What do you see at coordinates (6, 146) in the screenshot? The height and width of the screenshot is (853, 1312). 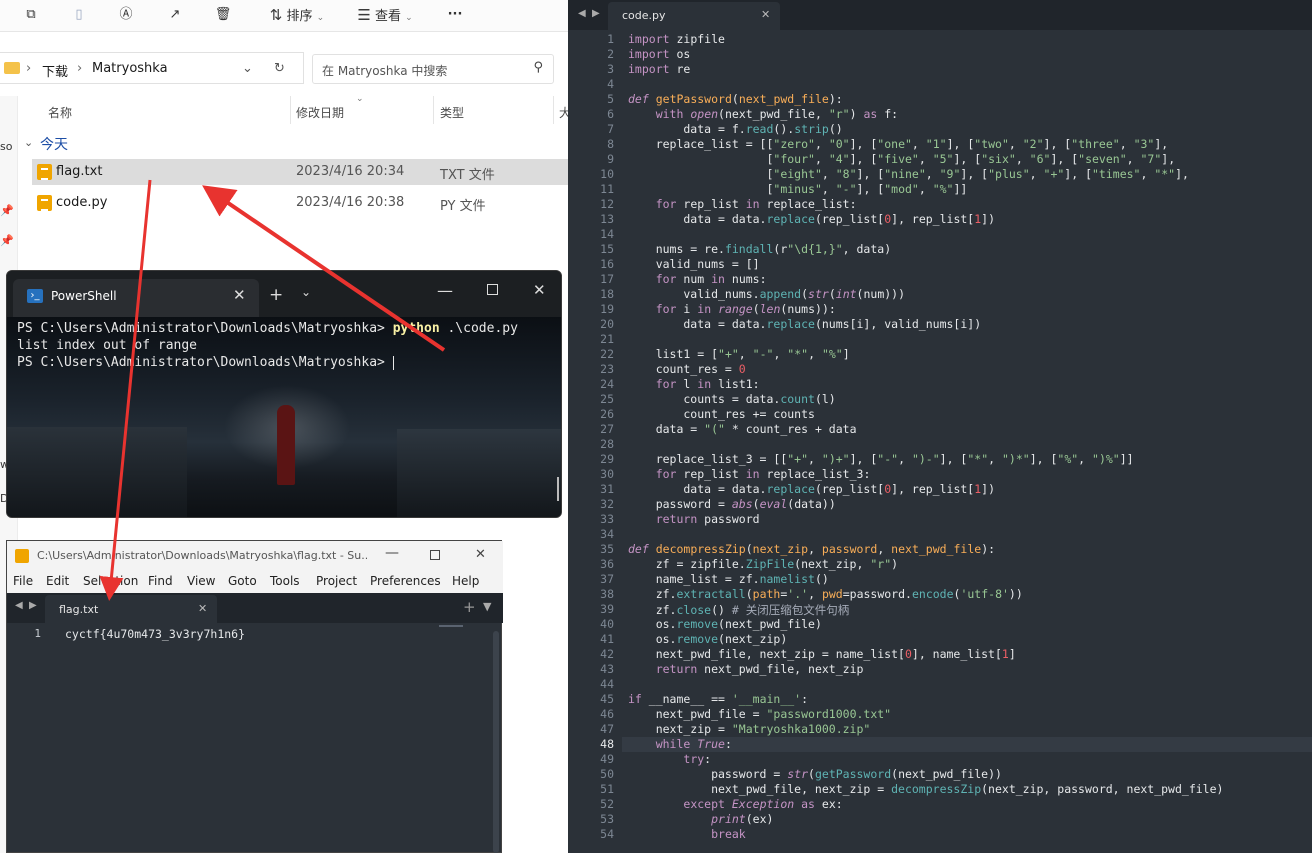 I see `nav-fragment: so` at bounding box center [6, 146].